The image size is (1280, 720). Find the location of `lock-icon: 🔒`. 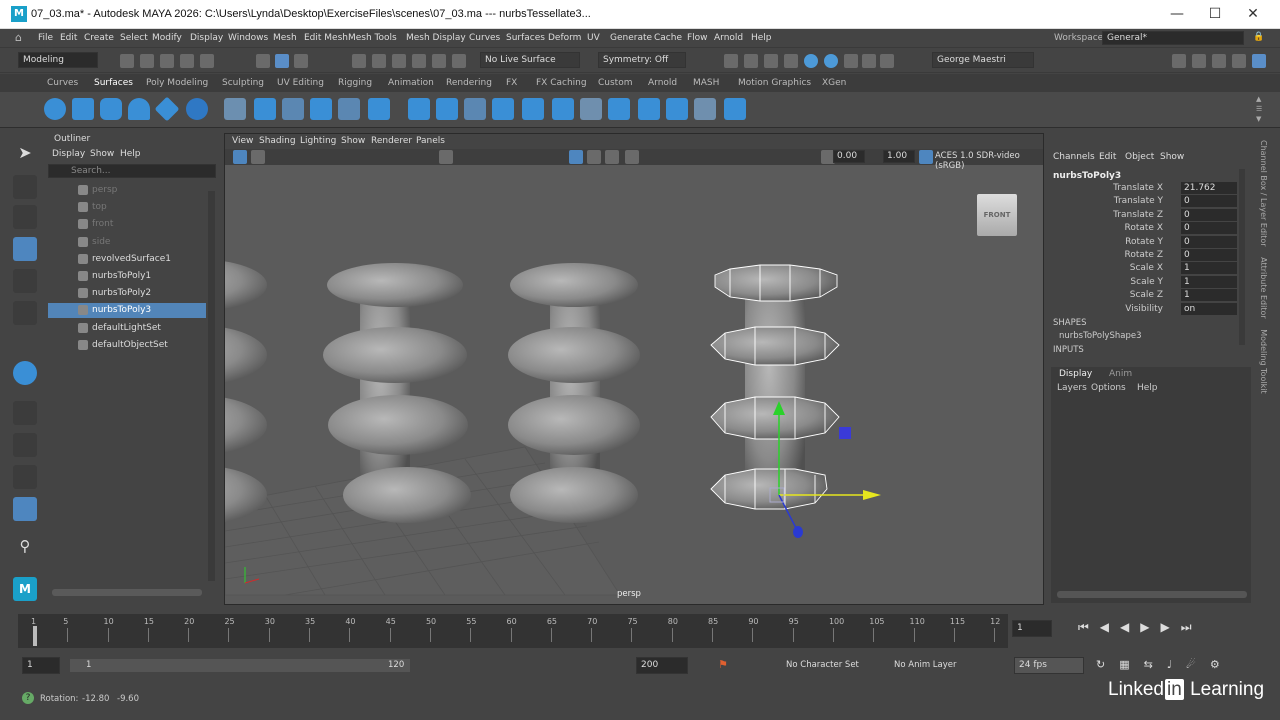

lock-icon: 🔒 is located at coordinates (1258, 37).